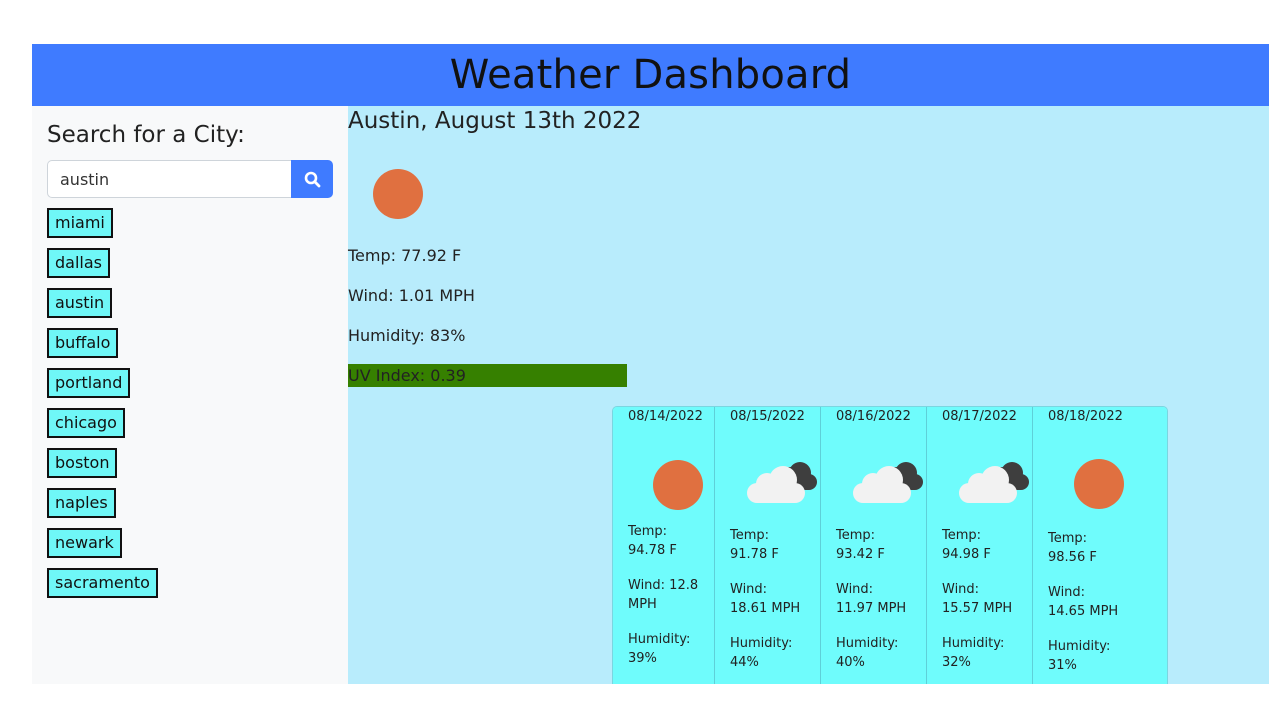  What do you see at coordinates (977, 608) in the screenshot?
I see `forecast-wind: 15.57 MPH` at bounding box center [977, 608].